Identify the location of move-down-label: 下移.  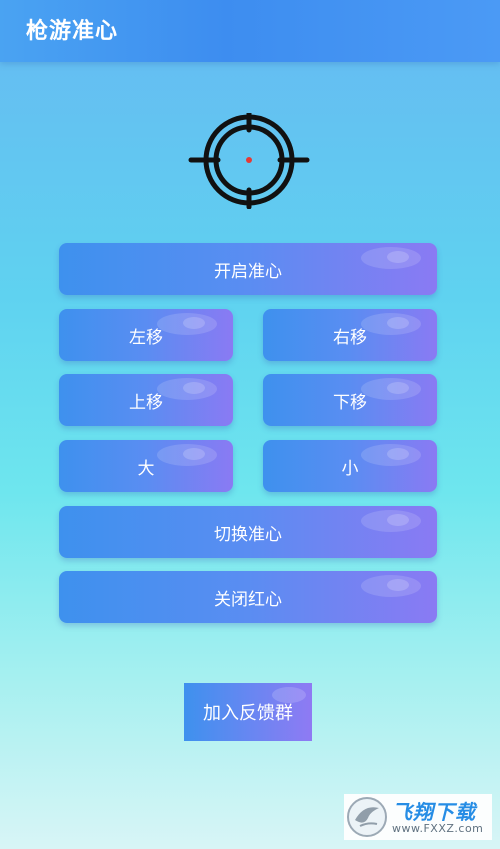
(350, 402).